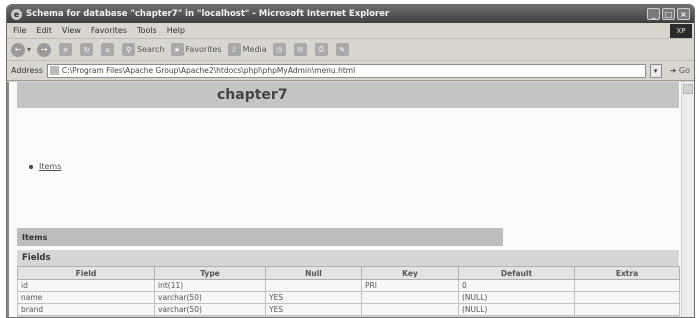 This screenshot has width=699, height=318. What do you see at coordinates (655, 70) in the screenshot?
I see `address-dropdown-icon: ▾` at bounding box center [655, 70].